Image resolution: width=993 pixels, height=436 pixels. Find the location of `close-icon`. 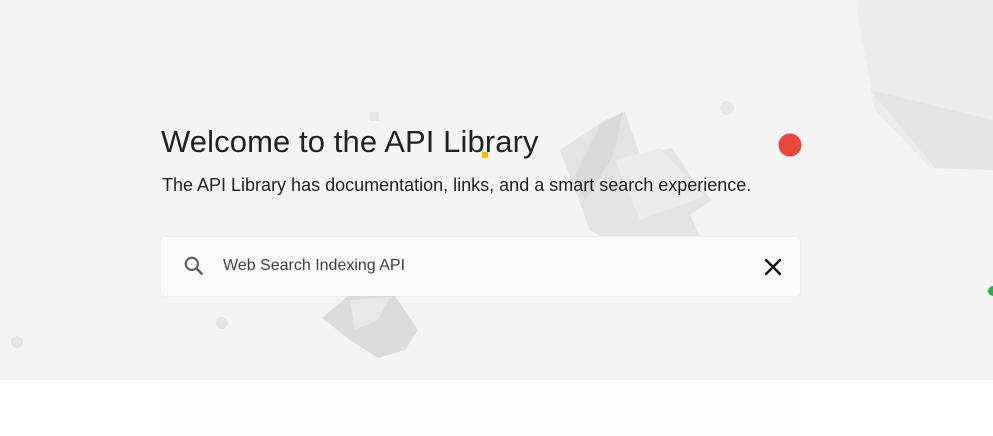

close-icon is located at coordinates (773, 267).